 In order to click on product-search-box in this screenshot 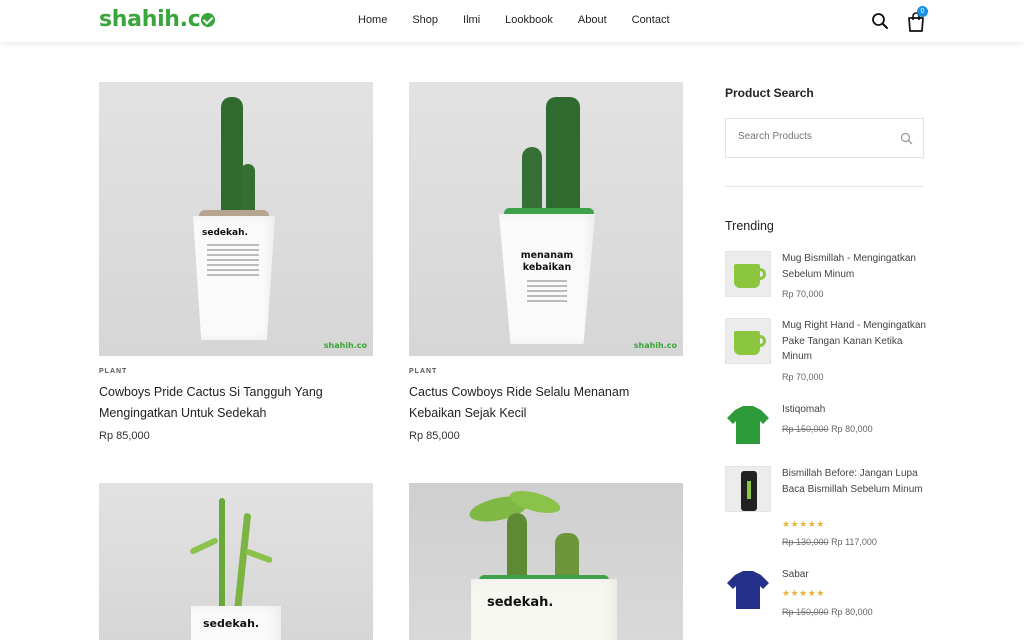, I will do `click(824, 138)`.